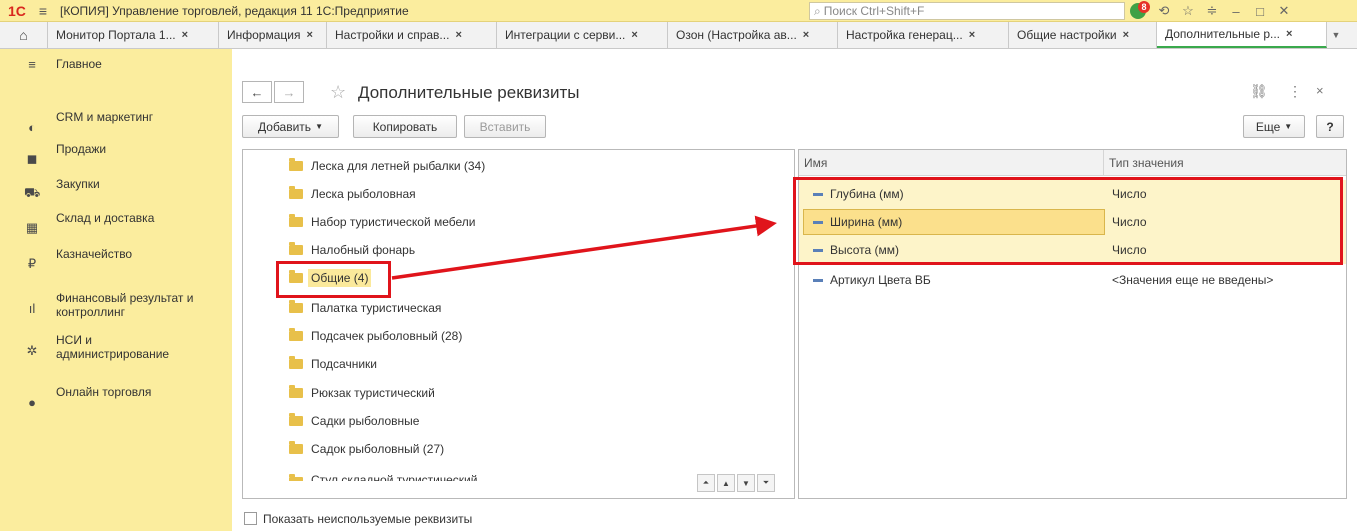  I want to click on home-icon: ⌂, so click(24, 35).